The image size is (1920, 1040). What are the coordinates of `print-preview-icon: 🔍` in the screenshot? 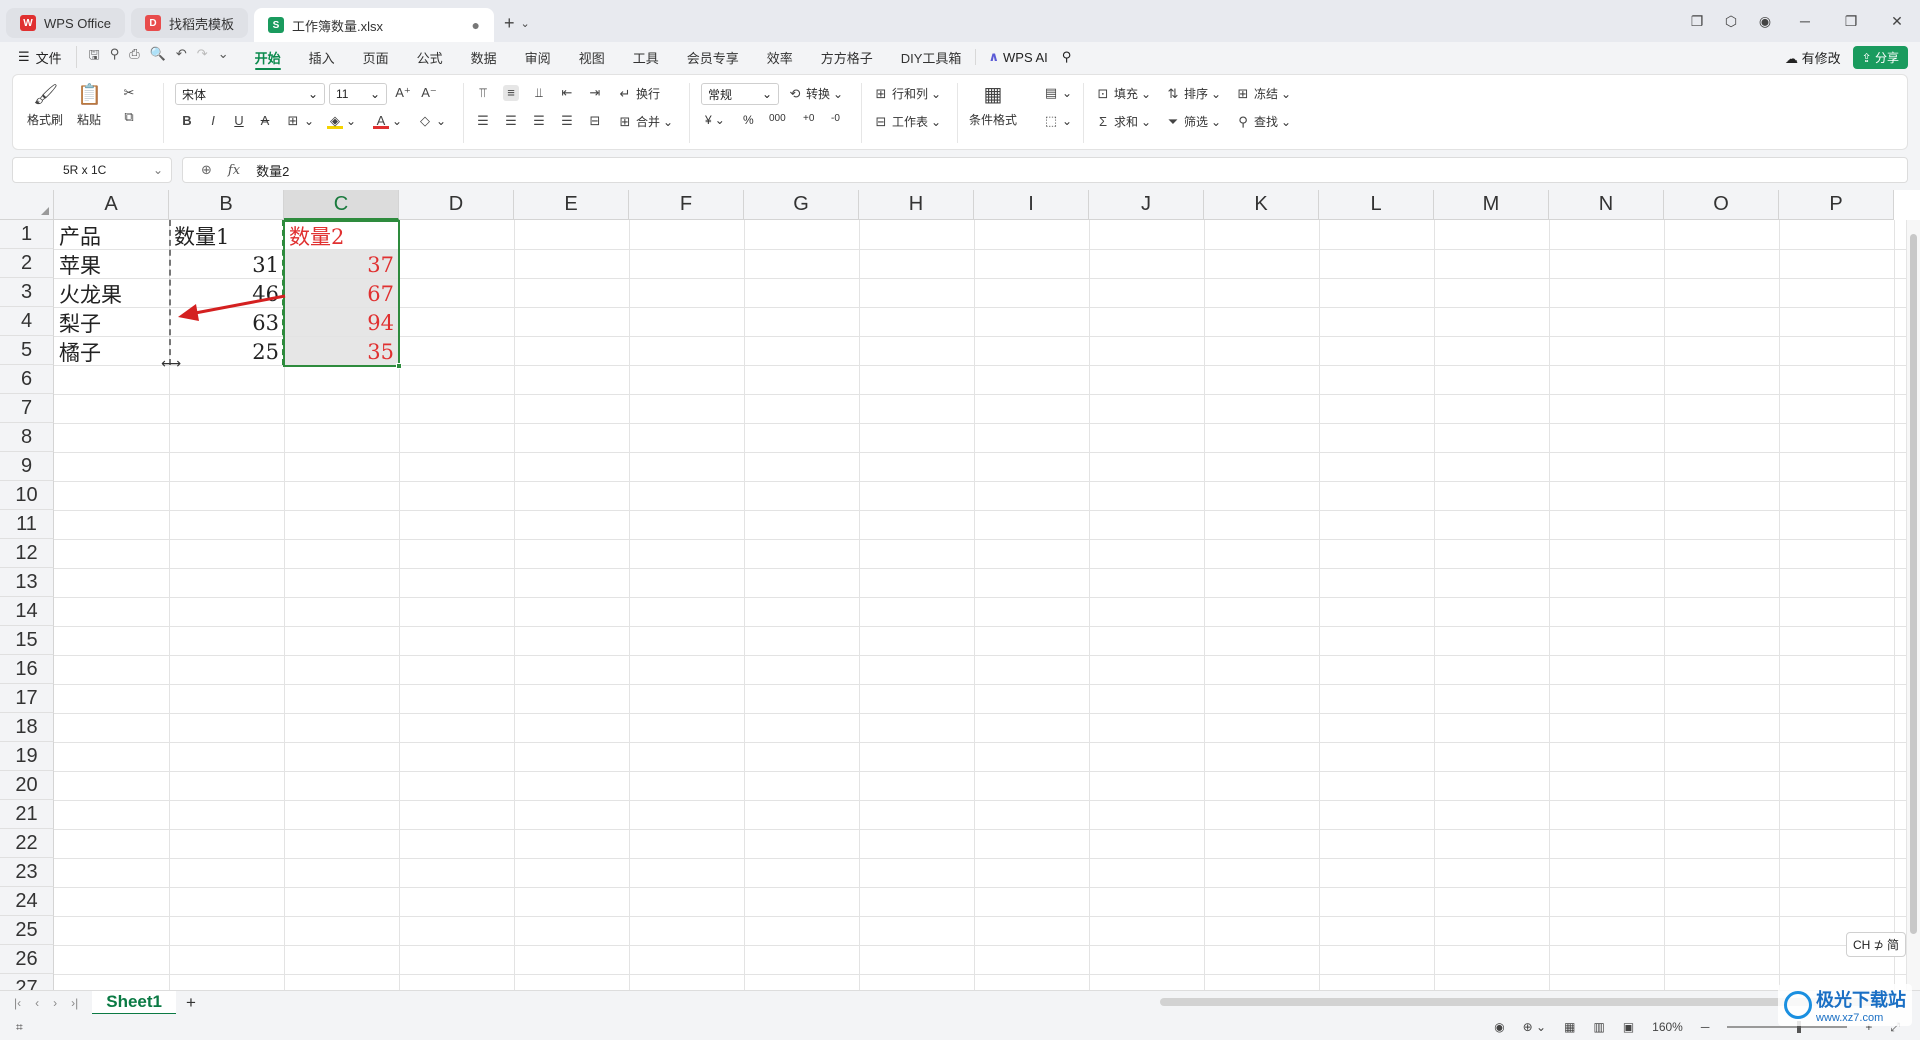 It's located at (158, 57).